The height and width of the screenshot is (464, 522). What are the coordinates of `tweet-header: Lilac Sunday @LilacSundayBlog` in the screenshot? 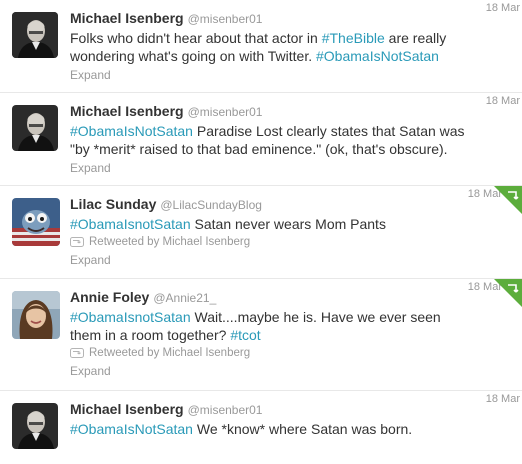 It's located at (290, 205).